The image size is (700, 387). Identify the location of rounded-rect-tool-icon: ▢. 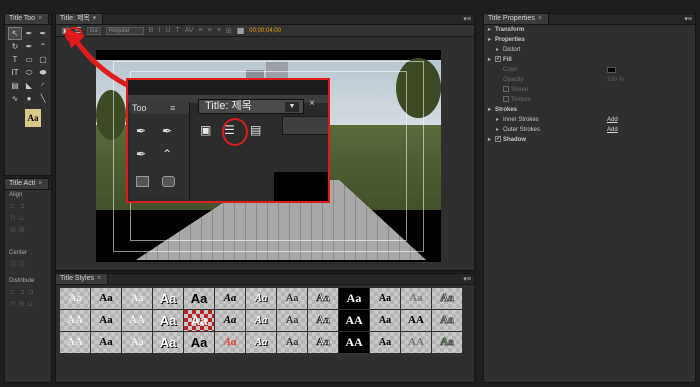
(43, 59).